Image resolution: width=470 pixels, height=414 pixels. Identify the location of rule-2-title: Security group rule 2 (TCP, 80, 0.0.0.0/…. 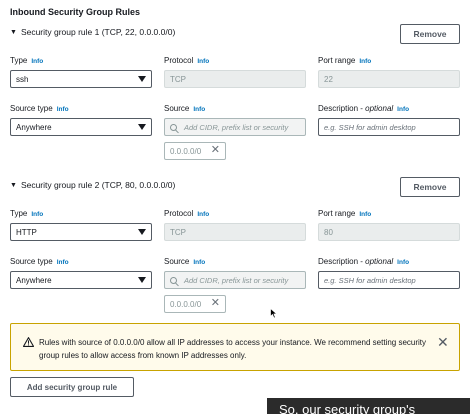
(98, 185).